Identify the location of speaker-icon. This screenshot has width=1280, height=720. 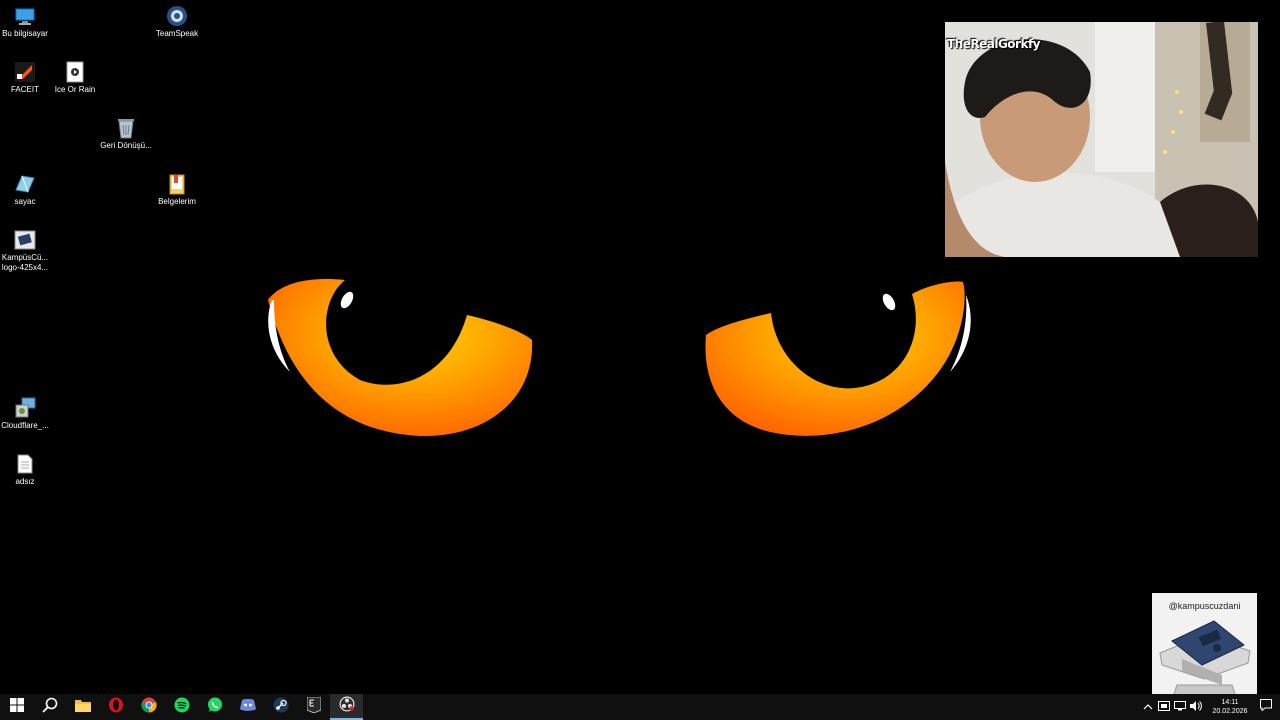
(1196, 707).